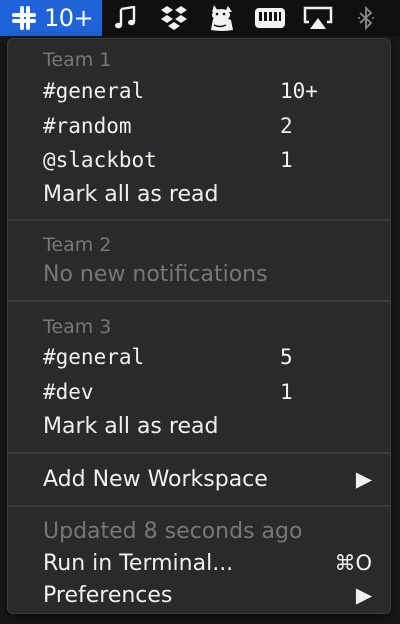 The width and height of the screenshot is (400, 624). I want to click on team1-channel-general: #general 10+, so click(207, 91).